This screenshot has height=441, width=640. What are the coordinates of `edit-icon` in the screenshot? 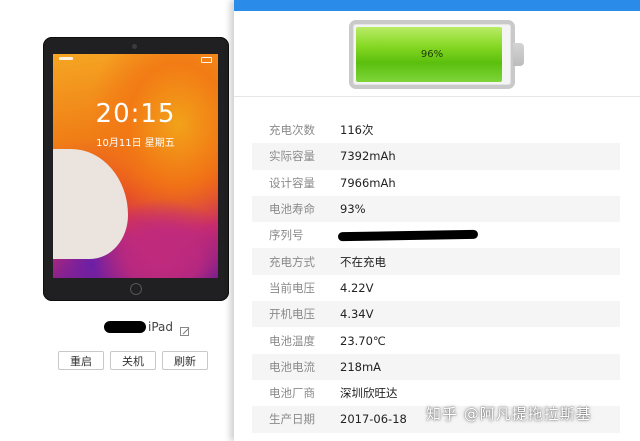 It's located at (185, 329).